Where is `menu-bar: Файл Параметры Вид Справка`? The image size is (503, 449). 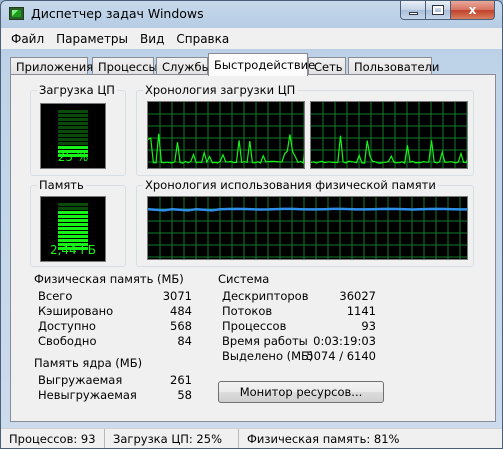
menu-bar: Файл Параметры Вид Справка is located at coordinates (251, 38).